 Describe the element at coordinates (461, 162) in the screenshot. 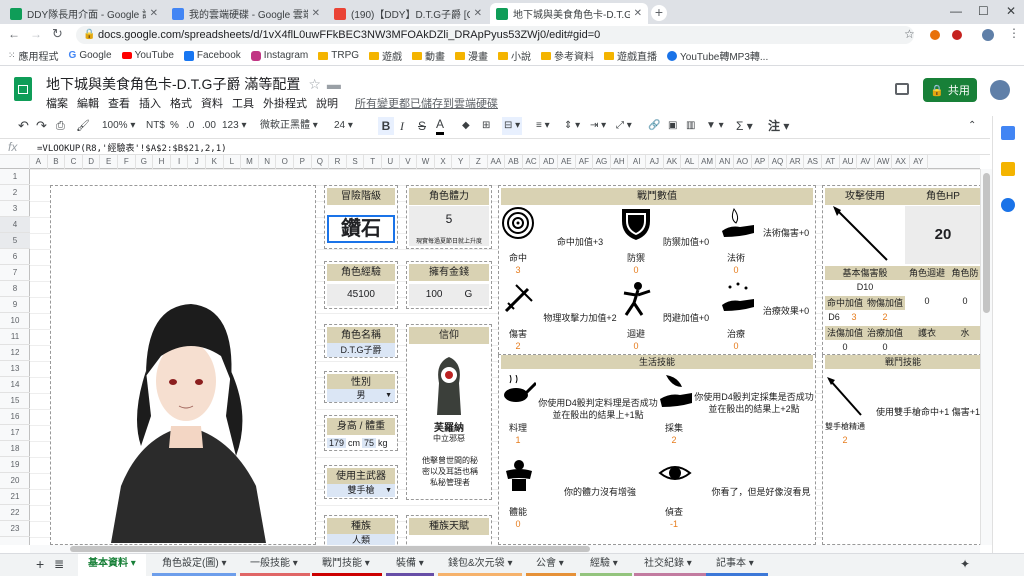

I see `column-header: Y` at that location.